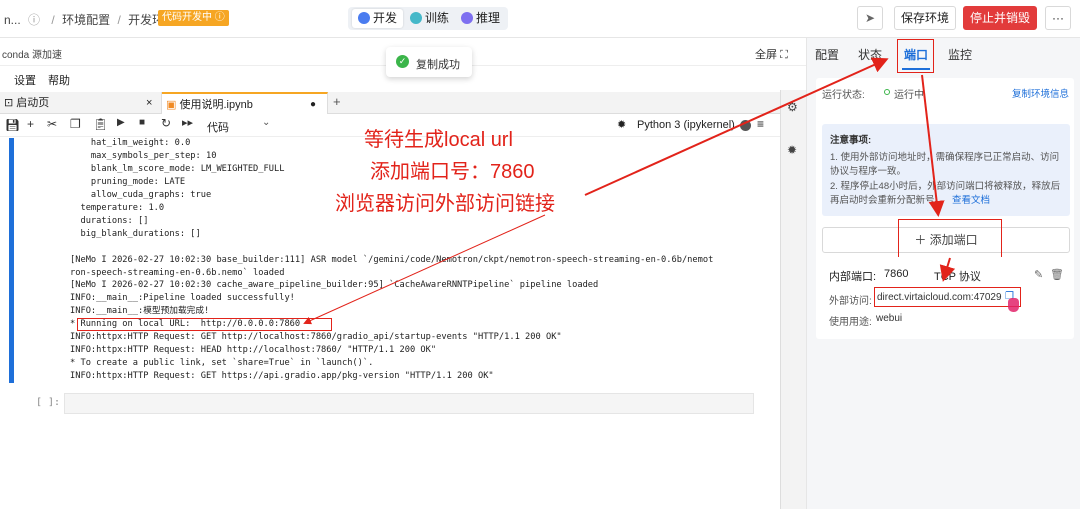  What do you see at coordinates (11, 260) in the screenshot?
I see `cell-active-indicator` at bounding box center [11, 260].